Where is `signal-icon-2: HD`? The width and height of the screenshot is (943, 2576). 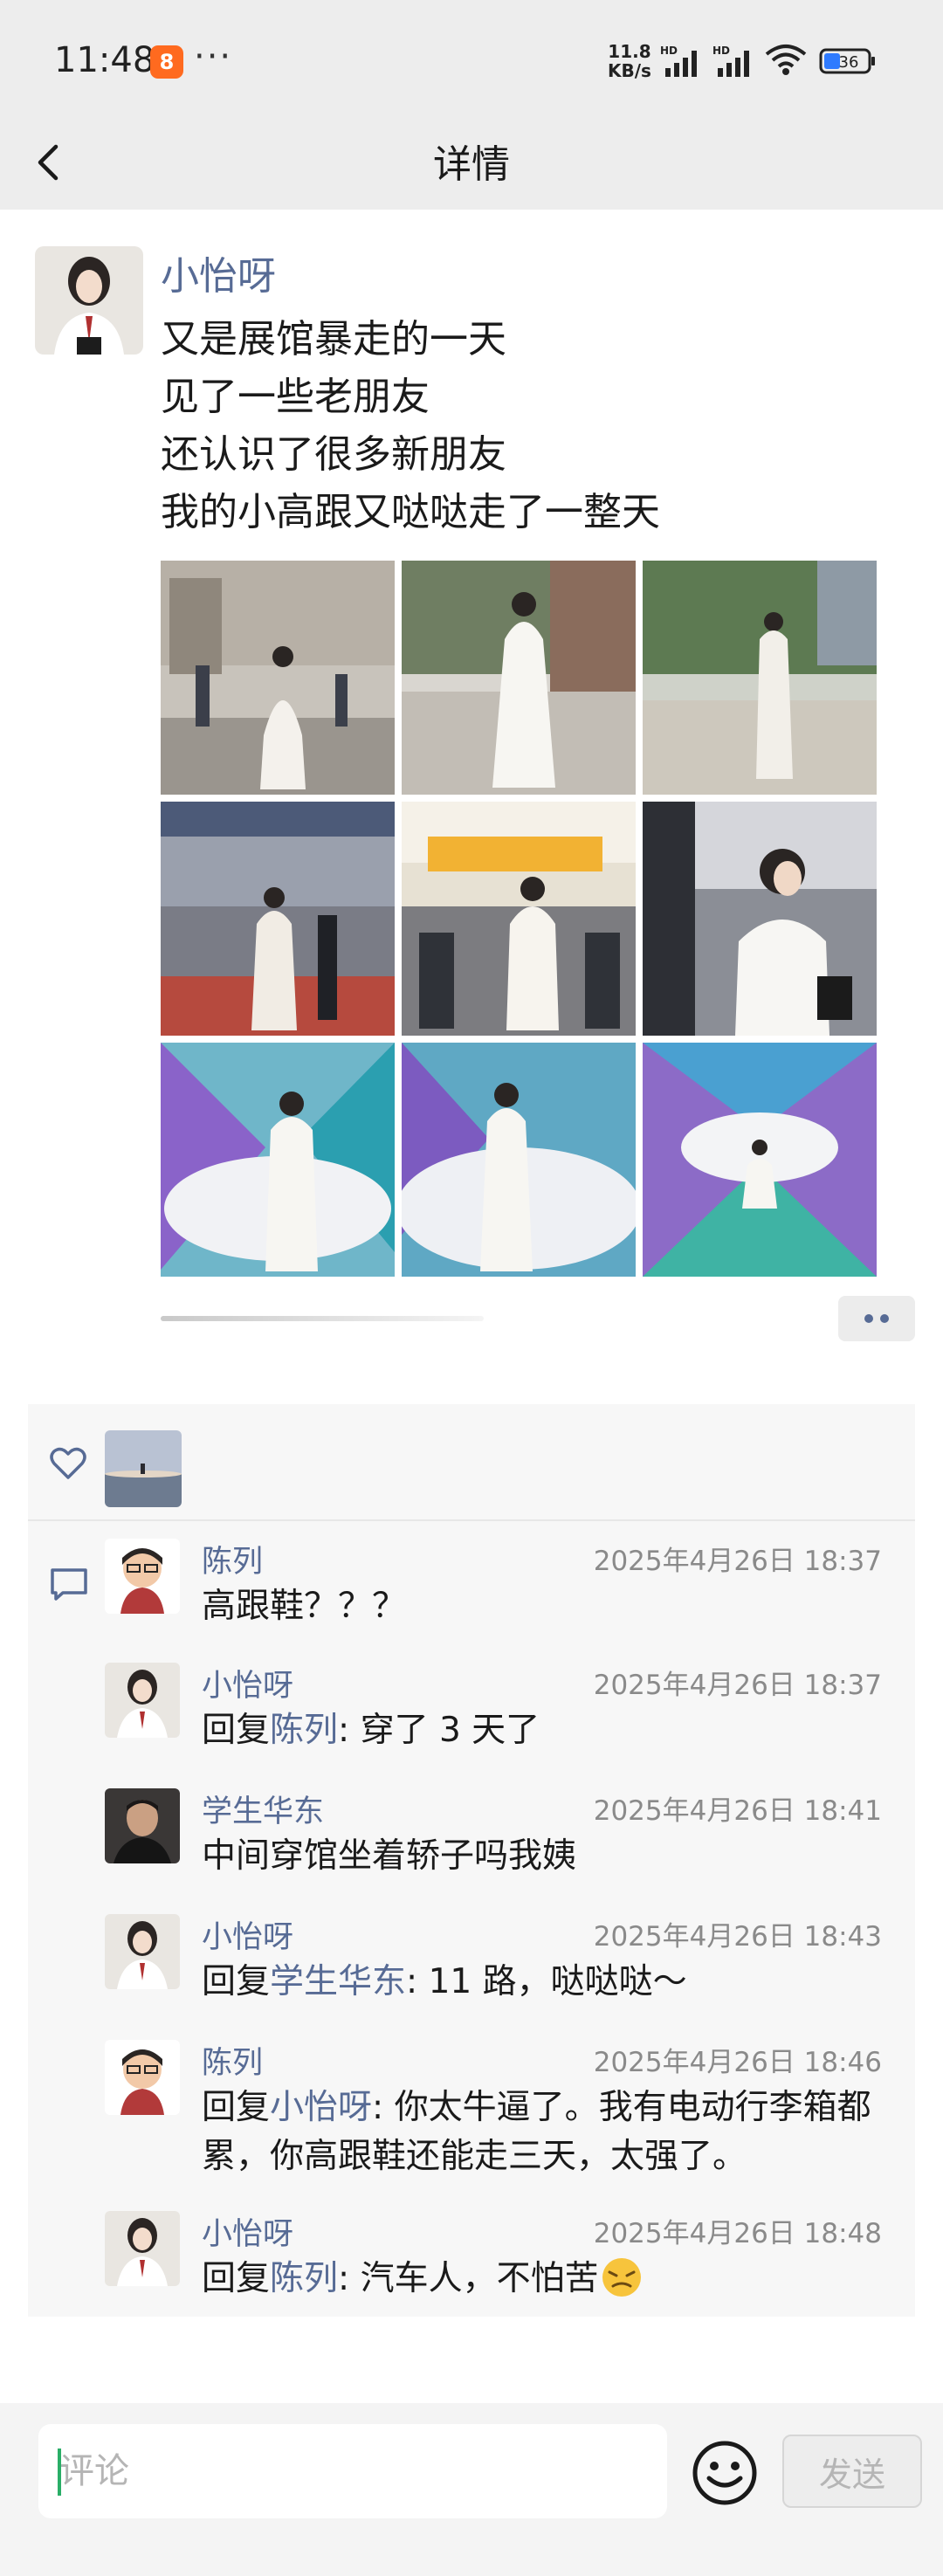
signal-icon-2: HD is located at coordinates (730, 61).